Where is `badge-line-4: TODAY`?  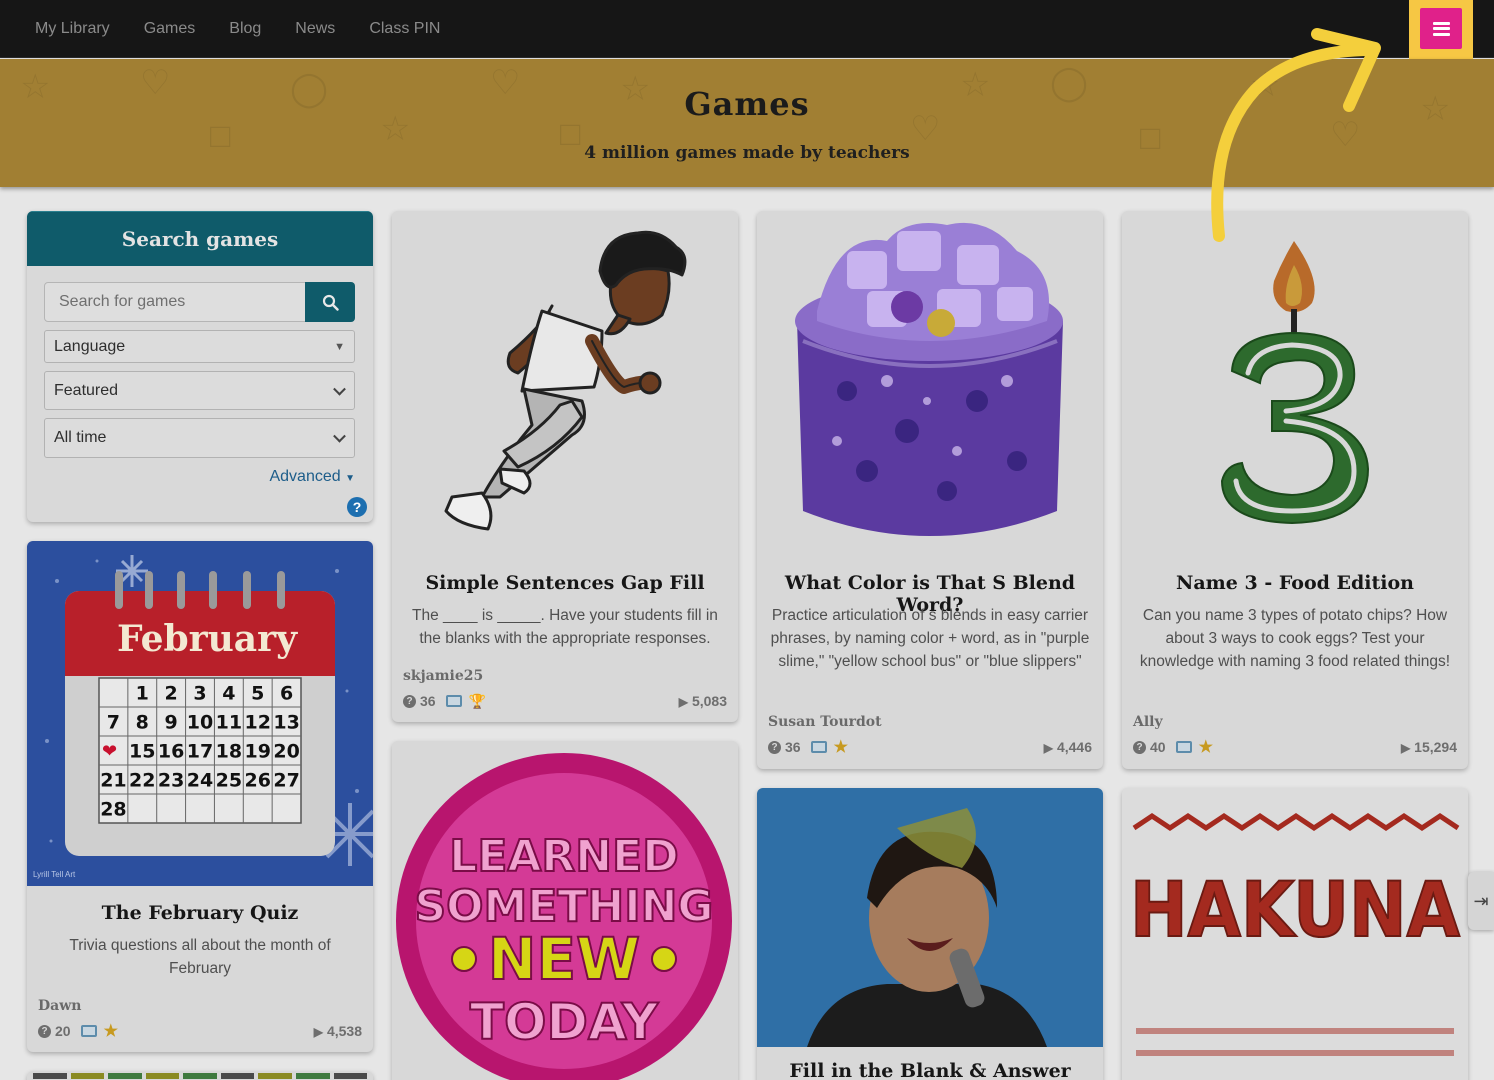 badge-line-4: TODAY is located at coordinates (564, 1022).